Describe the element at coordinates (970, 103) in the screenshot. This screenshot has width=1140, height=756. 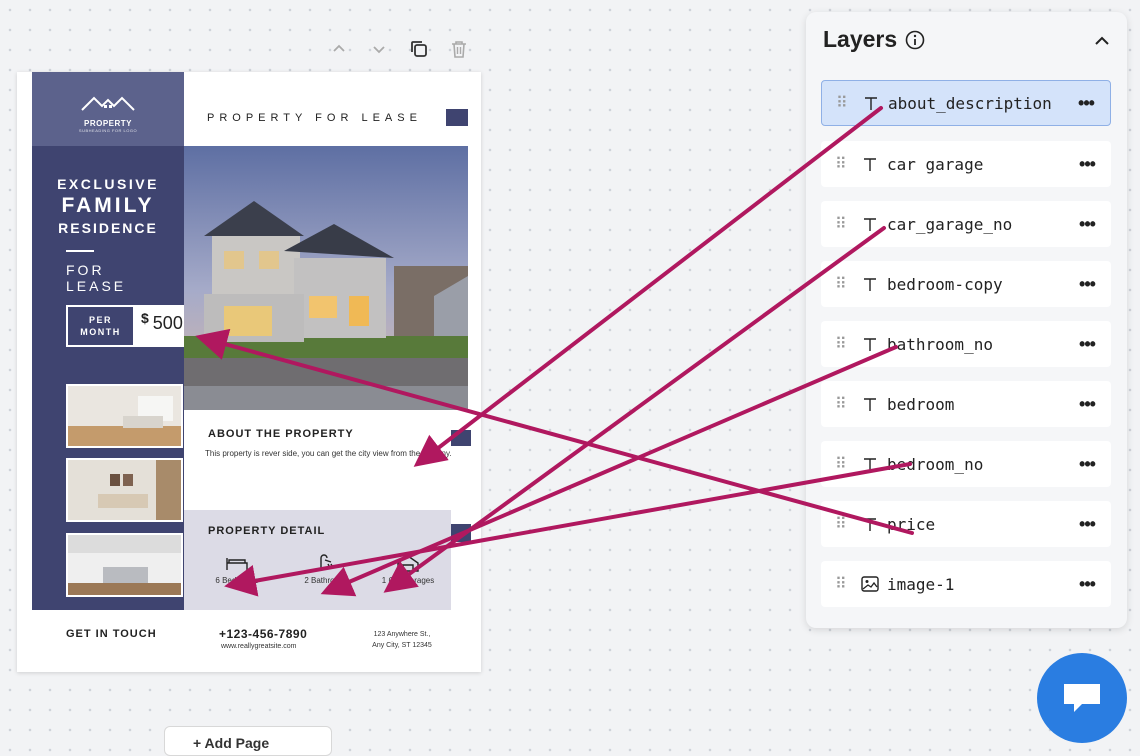
I see `layer-name: about_description` at that location.